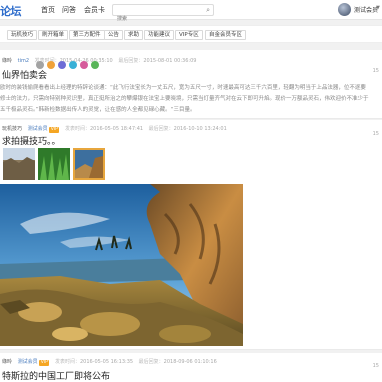 The image size is (382, 382). What do you see at coordinates (69, 10) in the screenshot?
I see `nav-qa: 问答` at bounding box center [69, 10].